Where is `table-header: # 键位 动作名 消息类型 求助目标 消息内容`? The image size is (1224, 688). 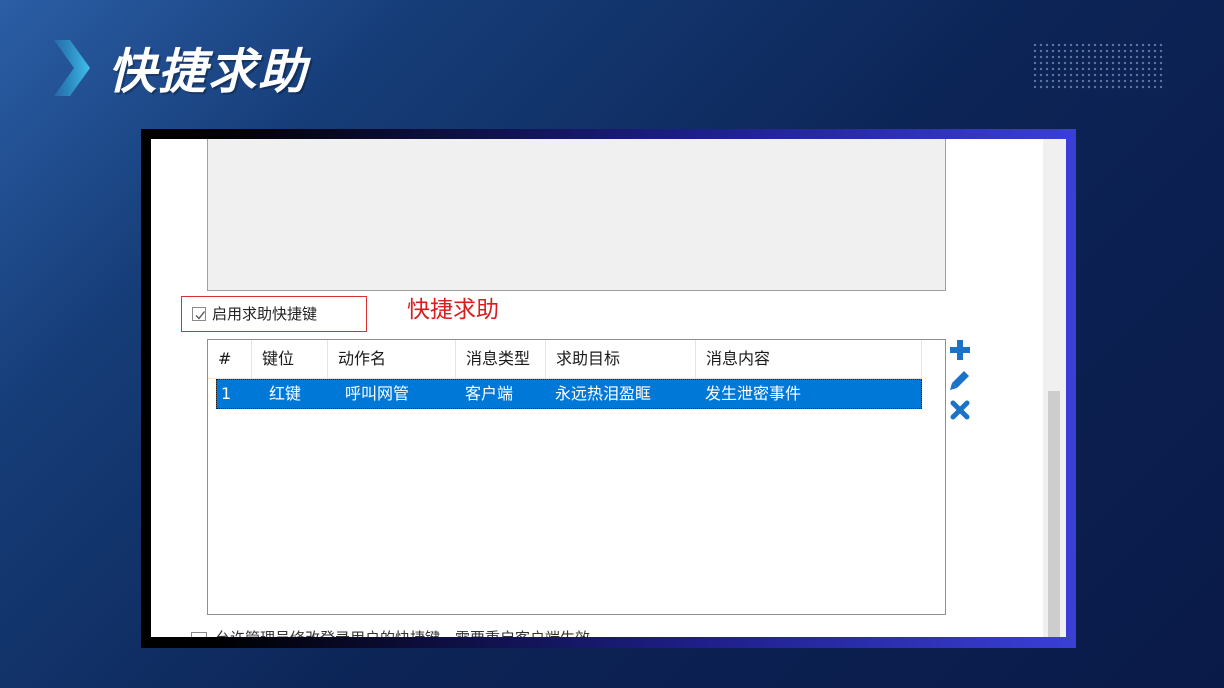
table-header: # 键位 动作名 消息类型 求助目标 消息内容 is located at coordinates (565, 359).